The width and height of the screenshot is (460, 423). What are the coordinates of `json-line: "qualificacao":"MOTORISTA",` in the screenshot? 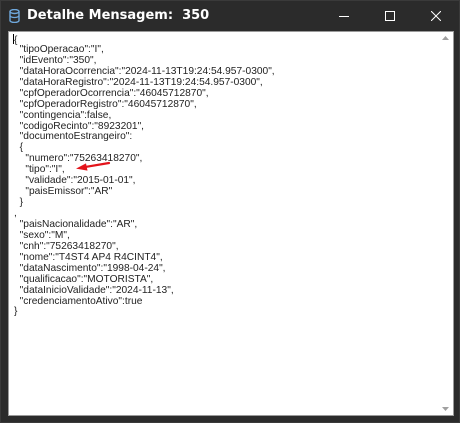 It's located at (84, 279).